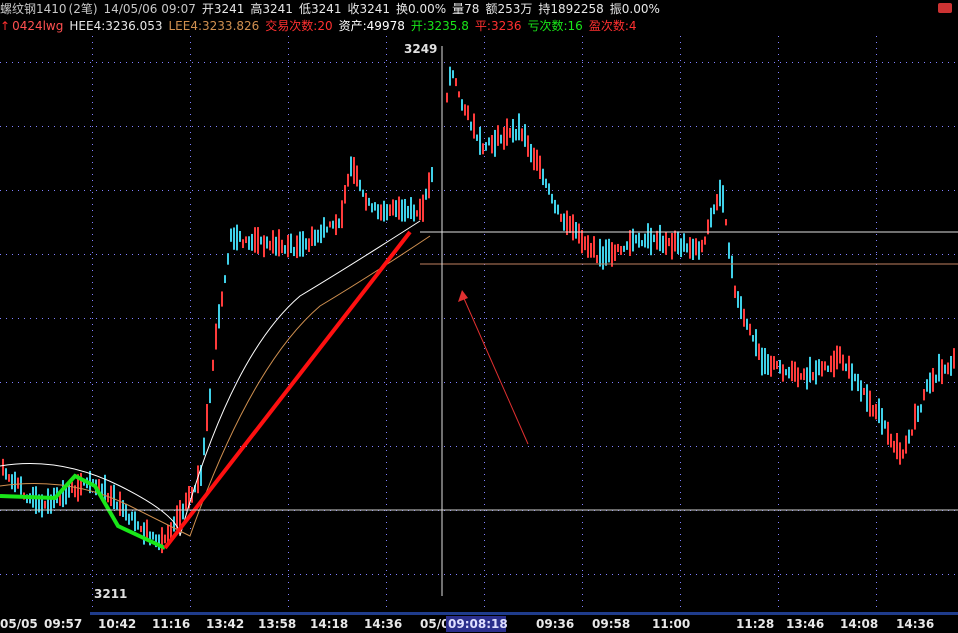 Image resolution: width=958 pixels, height=633 pixels. What do you see at coordinates (225, 624) in the screenshot?
I see `time-tick-label: 13:42` at bounding box center [225, 624].